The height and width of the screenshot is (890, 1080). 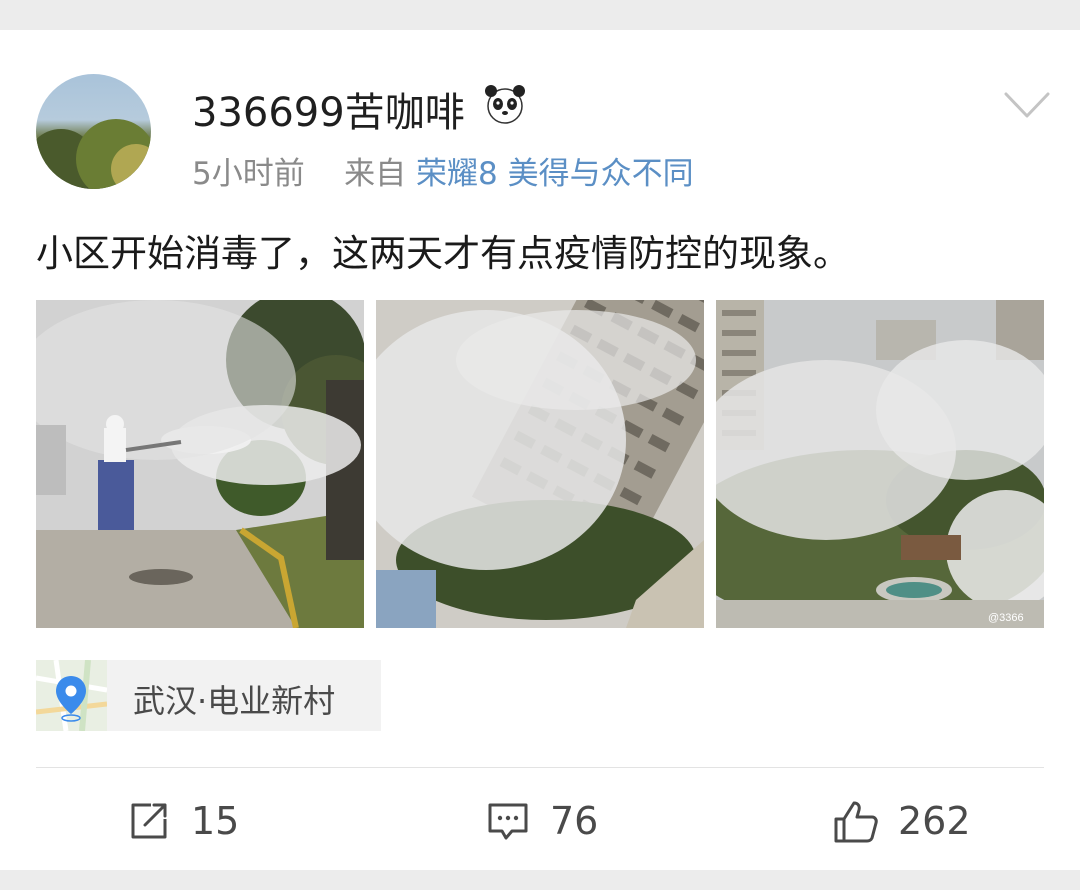 What do you see at coordinates (1006, 618) in the screenshot?
I see `image-watermark: @3366` at bounding box center [1006, 618].